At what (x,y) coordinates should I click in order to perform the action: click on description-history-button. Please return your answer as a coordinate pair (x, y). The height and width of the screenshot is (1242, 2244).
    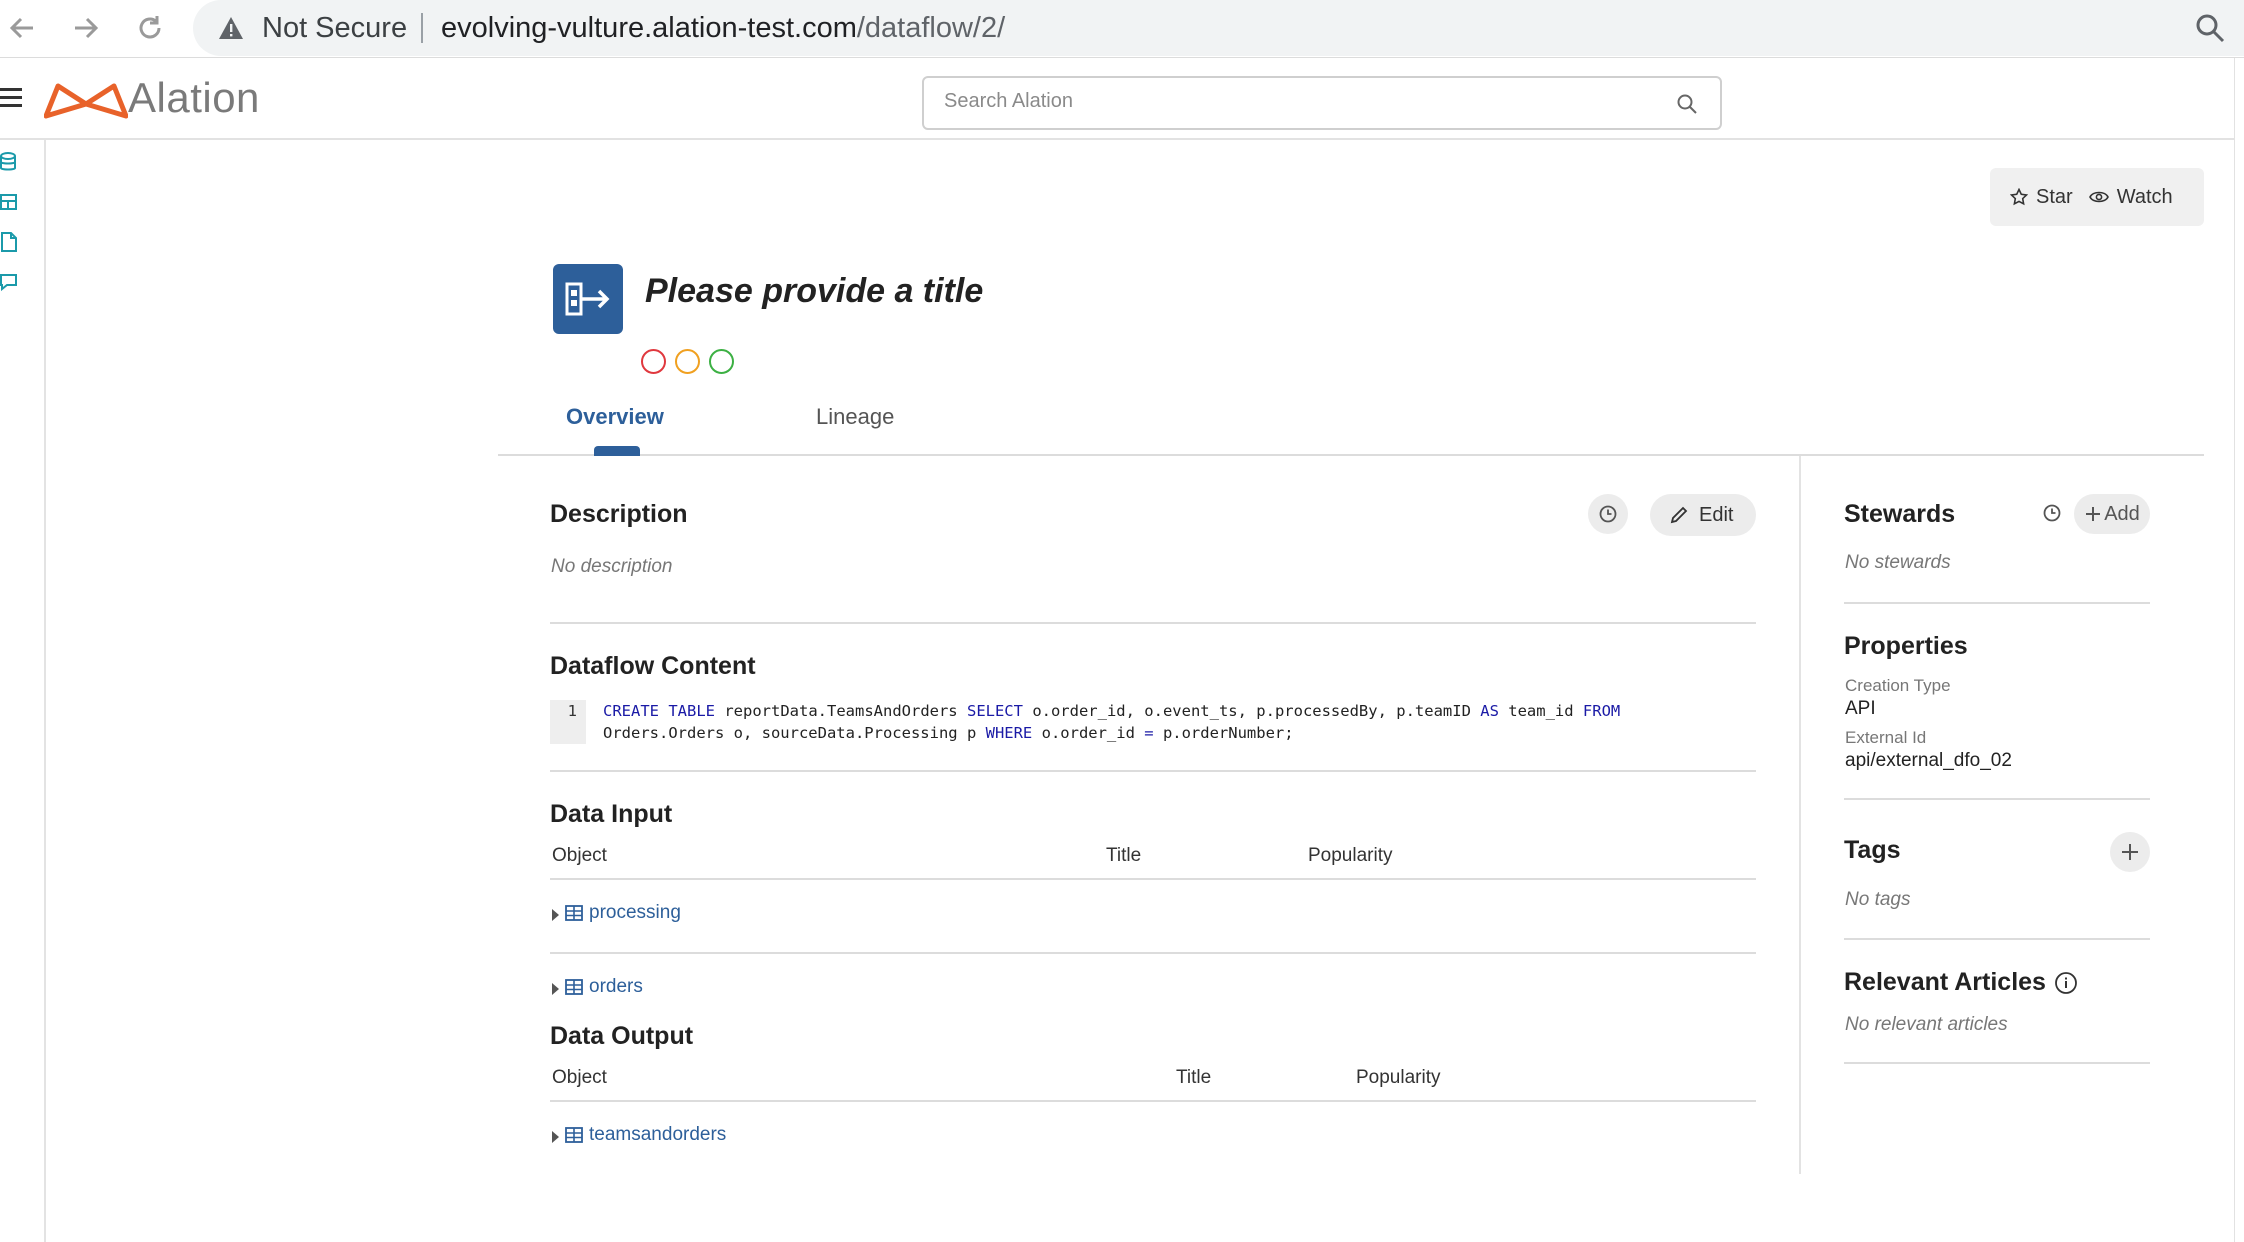
    Looking at the image, I should click on (1608, 514).